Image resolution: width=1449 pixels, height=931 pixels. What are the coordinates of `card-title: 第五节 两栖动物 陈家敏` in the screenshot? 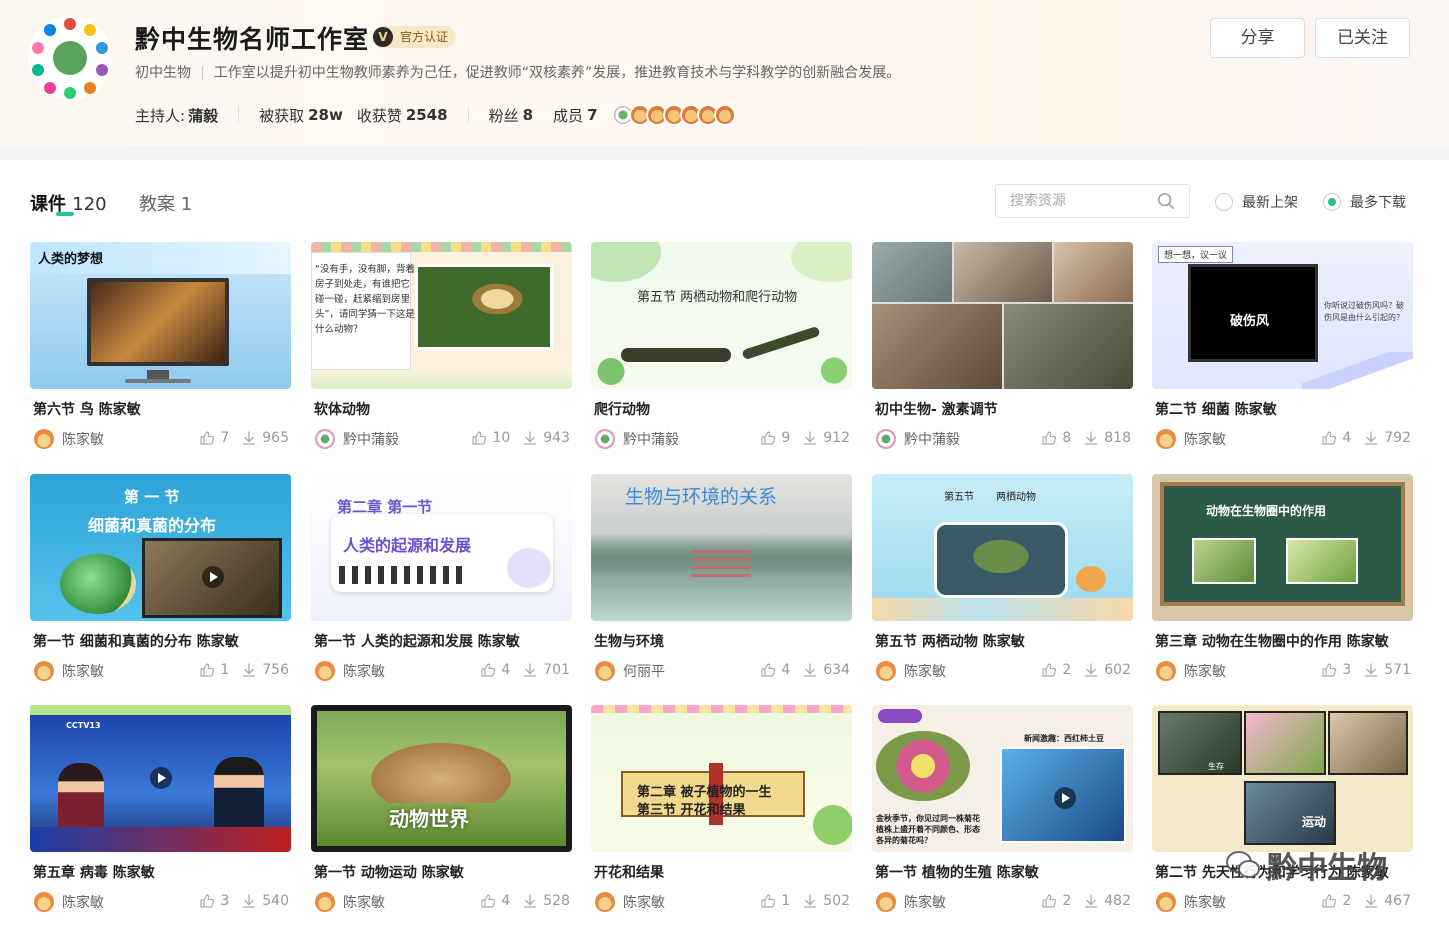 It's located at (1004, 641).